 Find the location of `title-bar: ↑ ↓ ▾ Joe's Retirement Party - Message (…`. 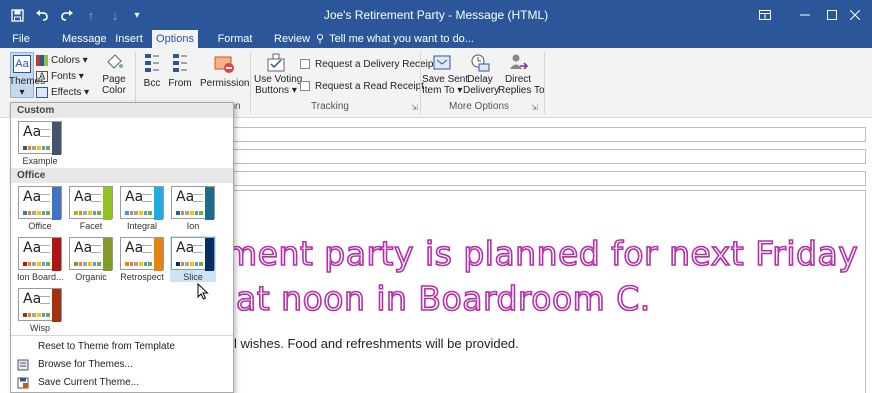

title-bar: ↑ ↓ ▾ Joe's Retirement Party - Message (… is located at coordinates (436, 15).